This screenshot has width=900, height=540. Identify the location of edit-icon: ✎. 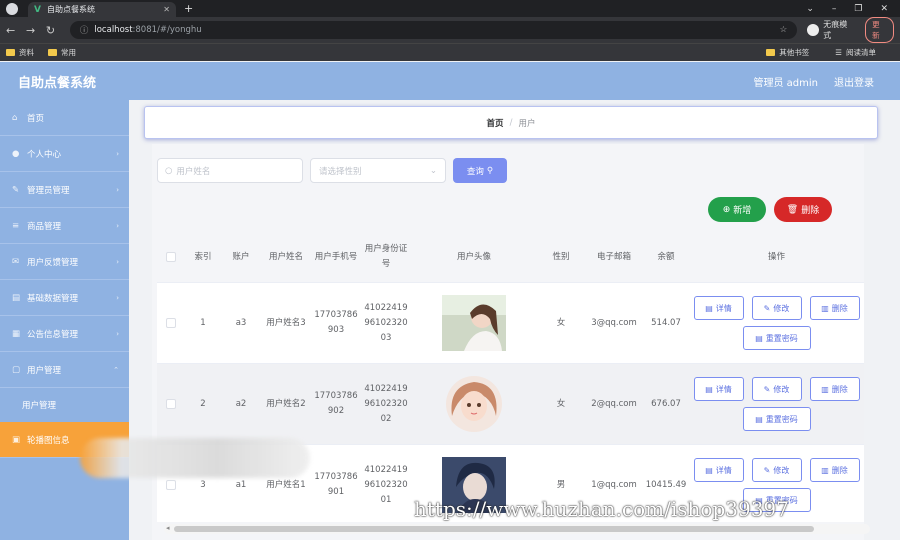
(767, 308).